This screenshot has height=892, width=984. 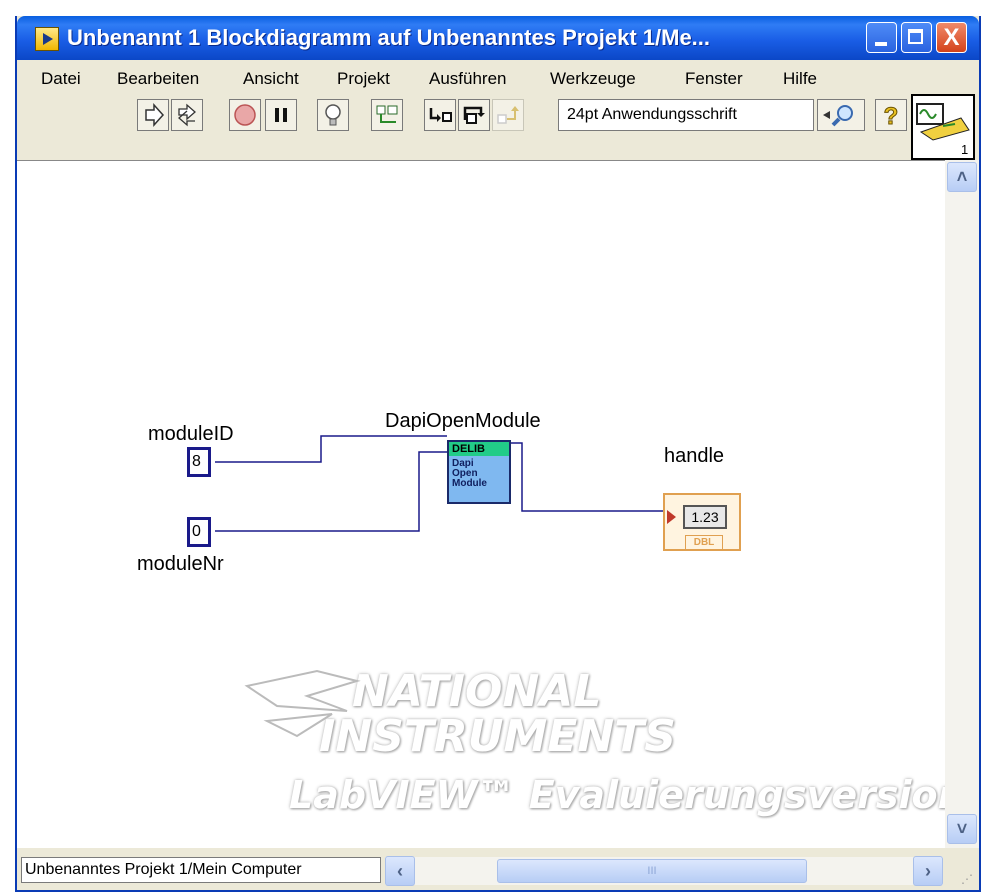 I want to click on moduleid-label: moduleID, so click(x=191, y=434).